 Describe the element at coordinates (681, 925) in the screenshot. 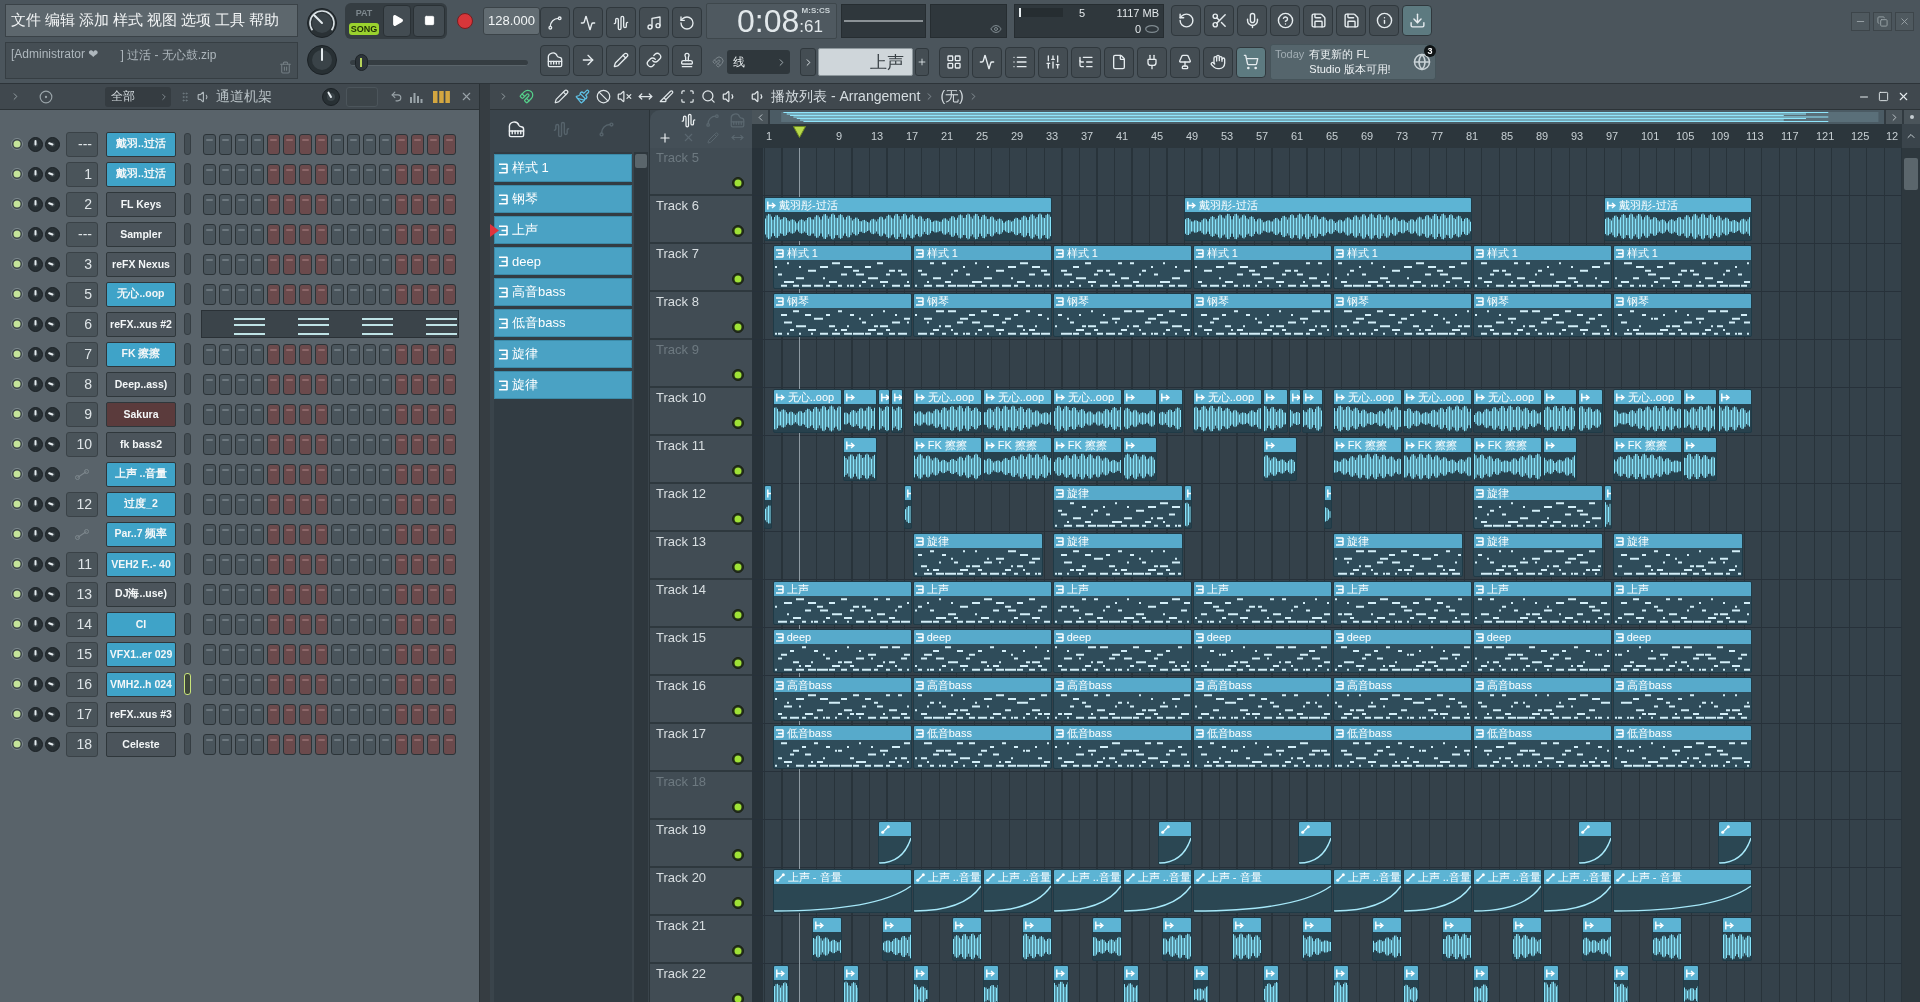

I see `track-name: Track 21` at that location.